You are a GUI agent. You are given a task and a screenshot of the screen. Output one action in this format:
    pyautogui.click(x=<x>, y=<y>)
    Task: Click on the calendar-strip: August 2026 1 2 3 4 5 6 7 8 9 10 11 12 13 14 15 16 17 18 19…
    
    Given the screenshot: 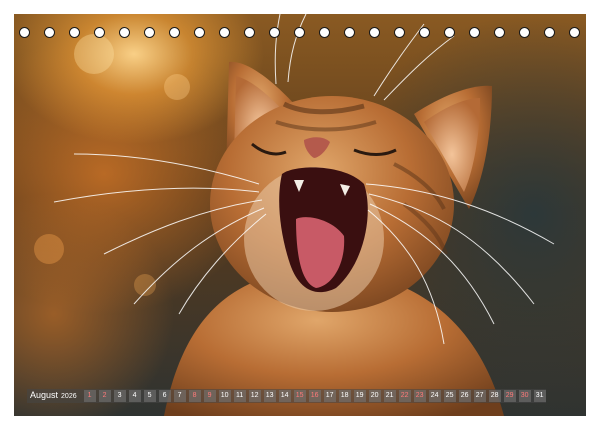 What is the action you would take?
    pyautogui.click(x=286, y=396)
    